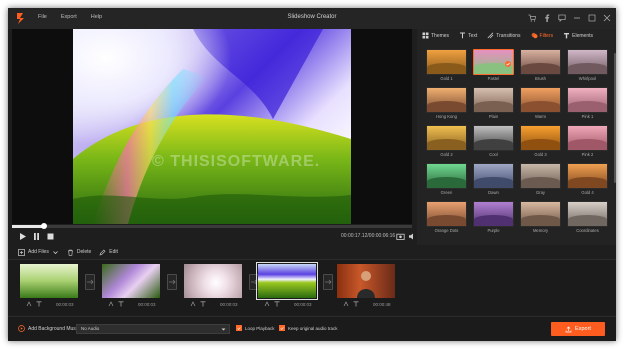 The image size is (624, 349). I want to click on transport-controls: 00:00:17.12/00:00:06:16, so click(212, 237).